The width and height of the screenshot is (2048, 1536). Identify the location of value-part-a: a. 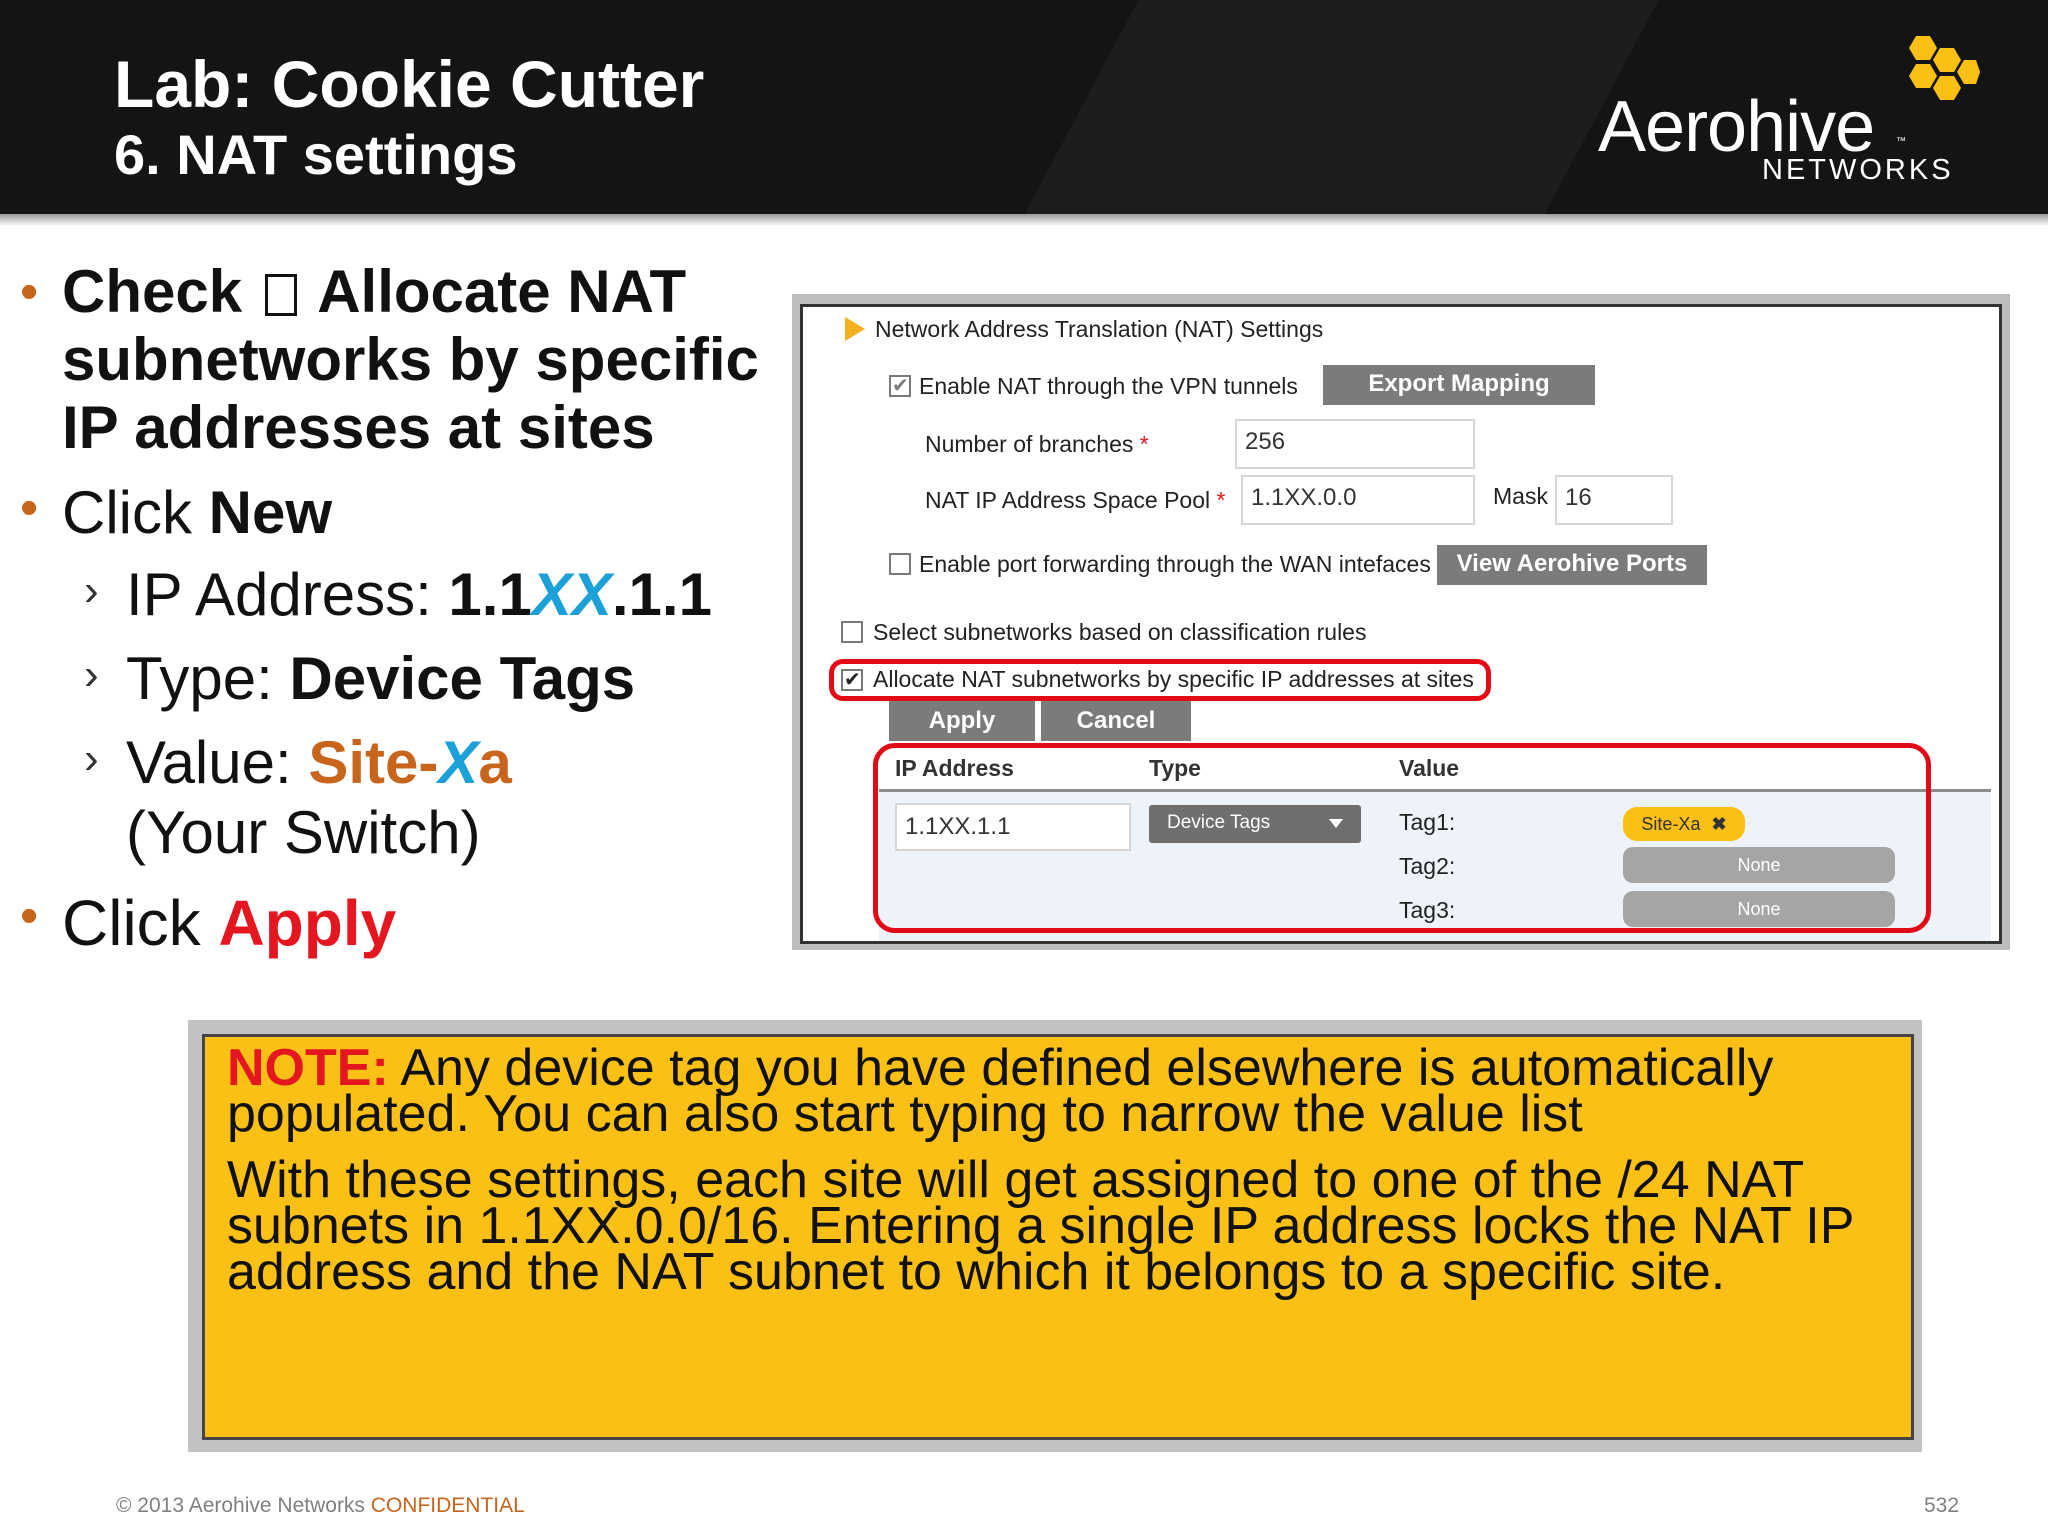
(495, 762).